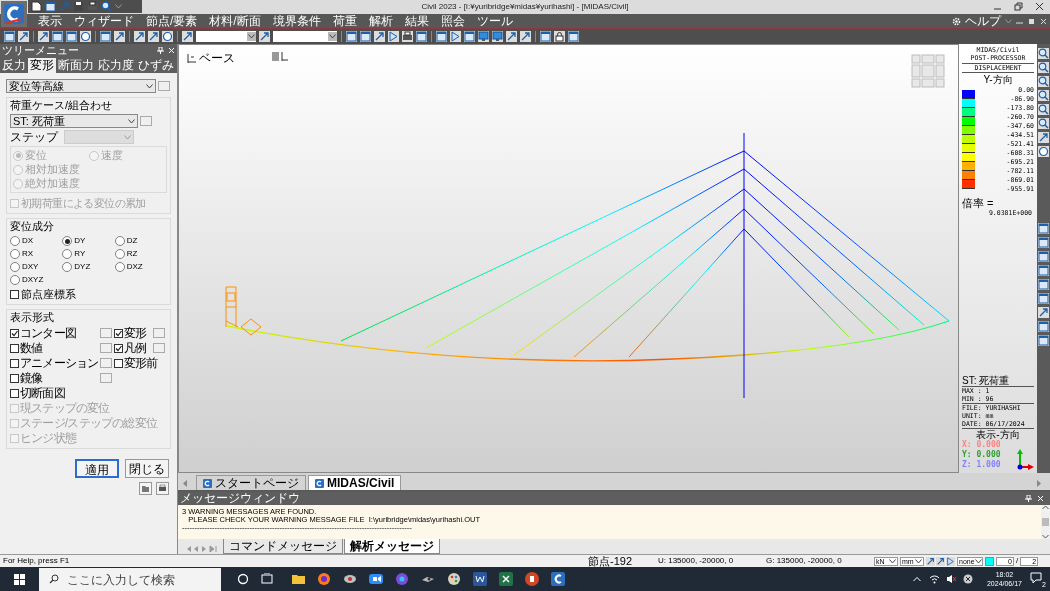  What do you see at coordinates (532, 579) in the screenshot?
I see `powerpoint-icon` at bounding box center [532, 579].